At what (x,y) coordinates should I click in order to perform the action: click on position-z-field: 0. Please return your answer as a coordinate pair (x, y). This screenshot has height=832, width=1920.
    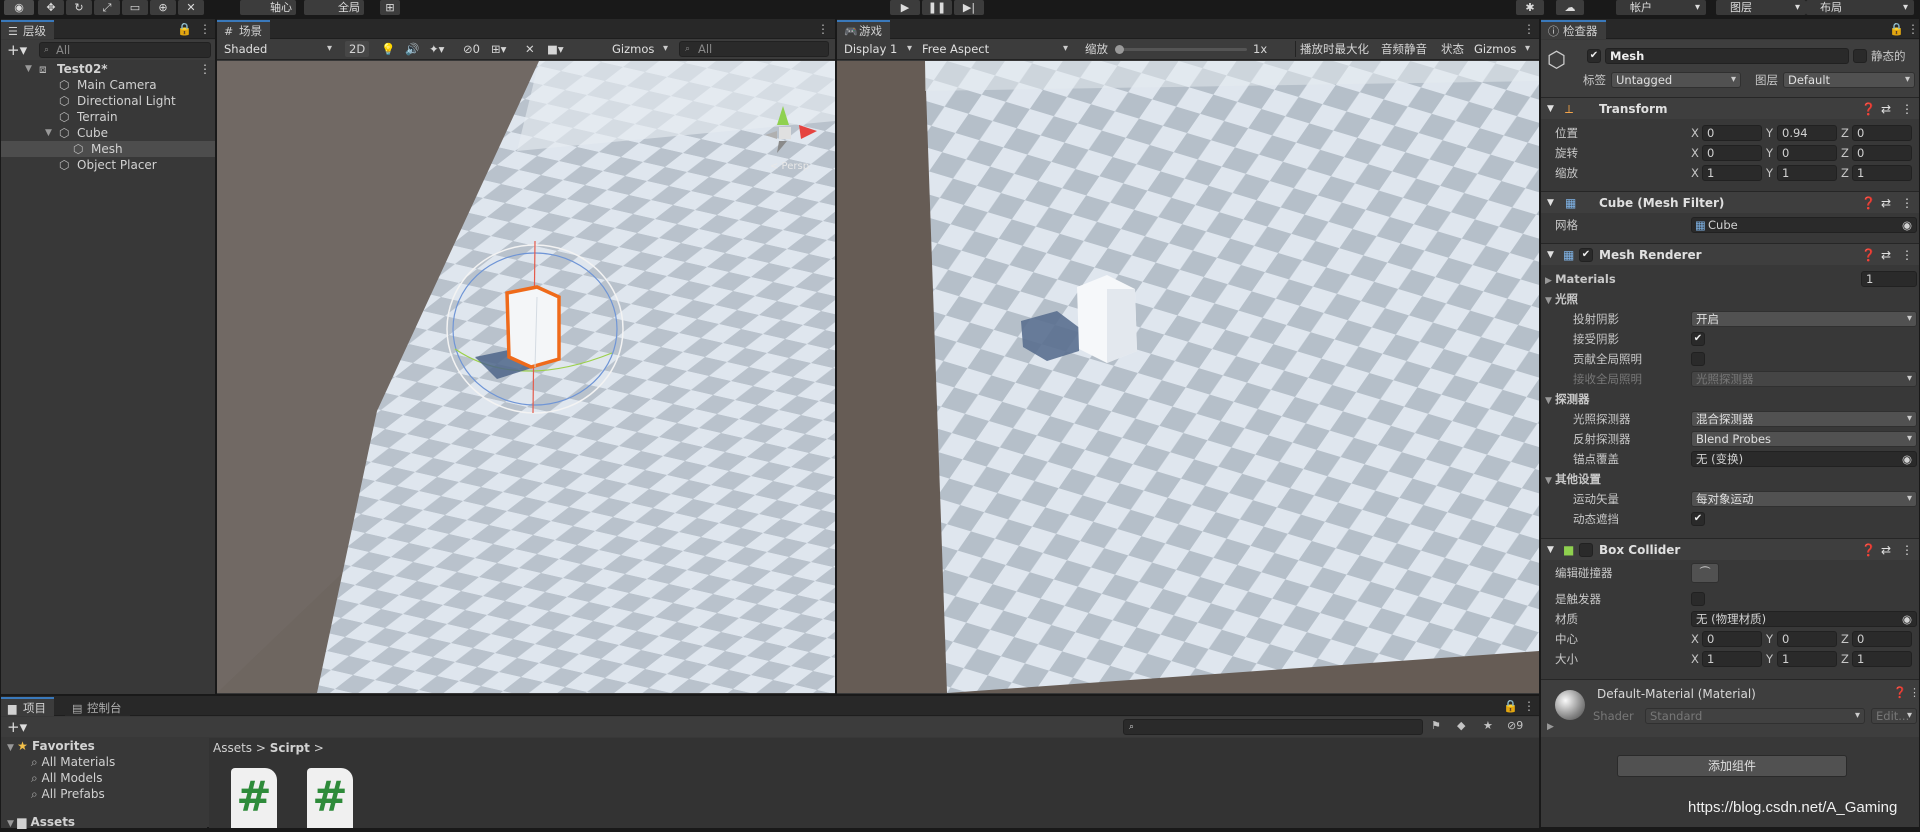
    Looking at the image, I should click on (1882, 133).